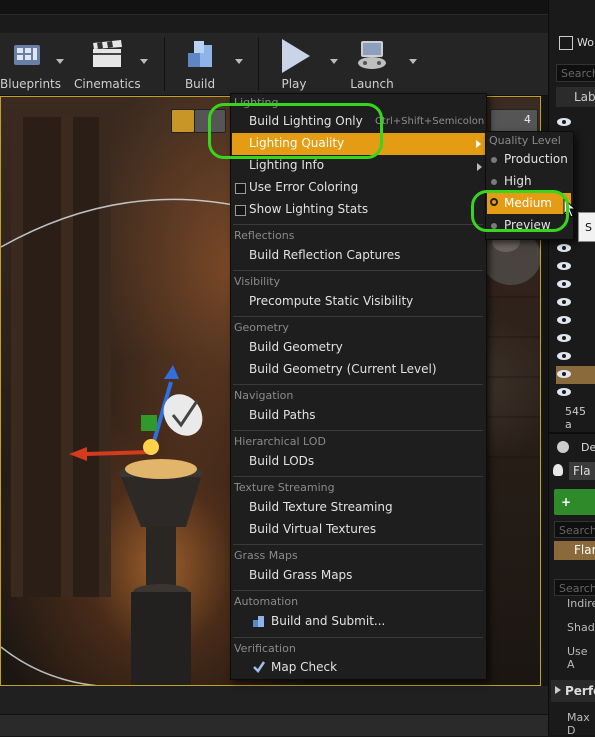  I want to click on camera-speed-button: 4, so click(514, 121).